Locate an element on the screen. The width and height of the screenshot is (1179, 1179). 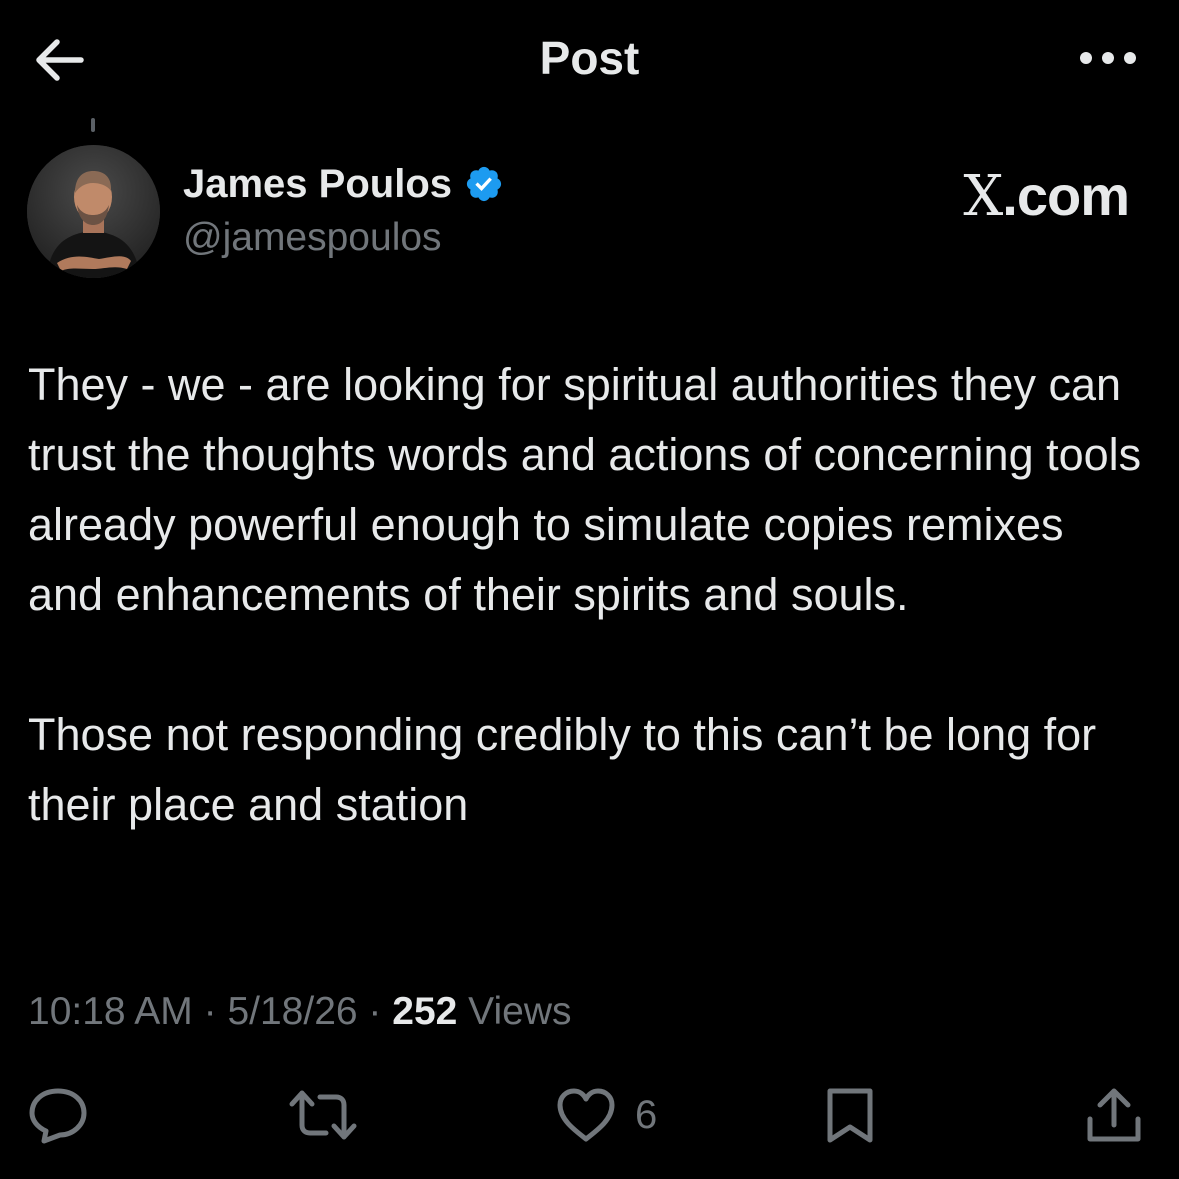
bookmark-icon is located at coordinates (850, 1115).